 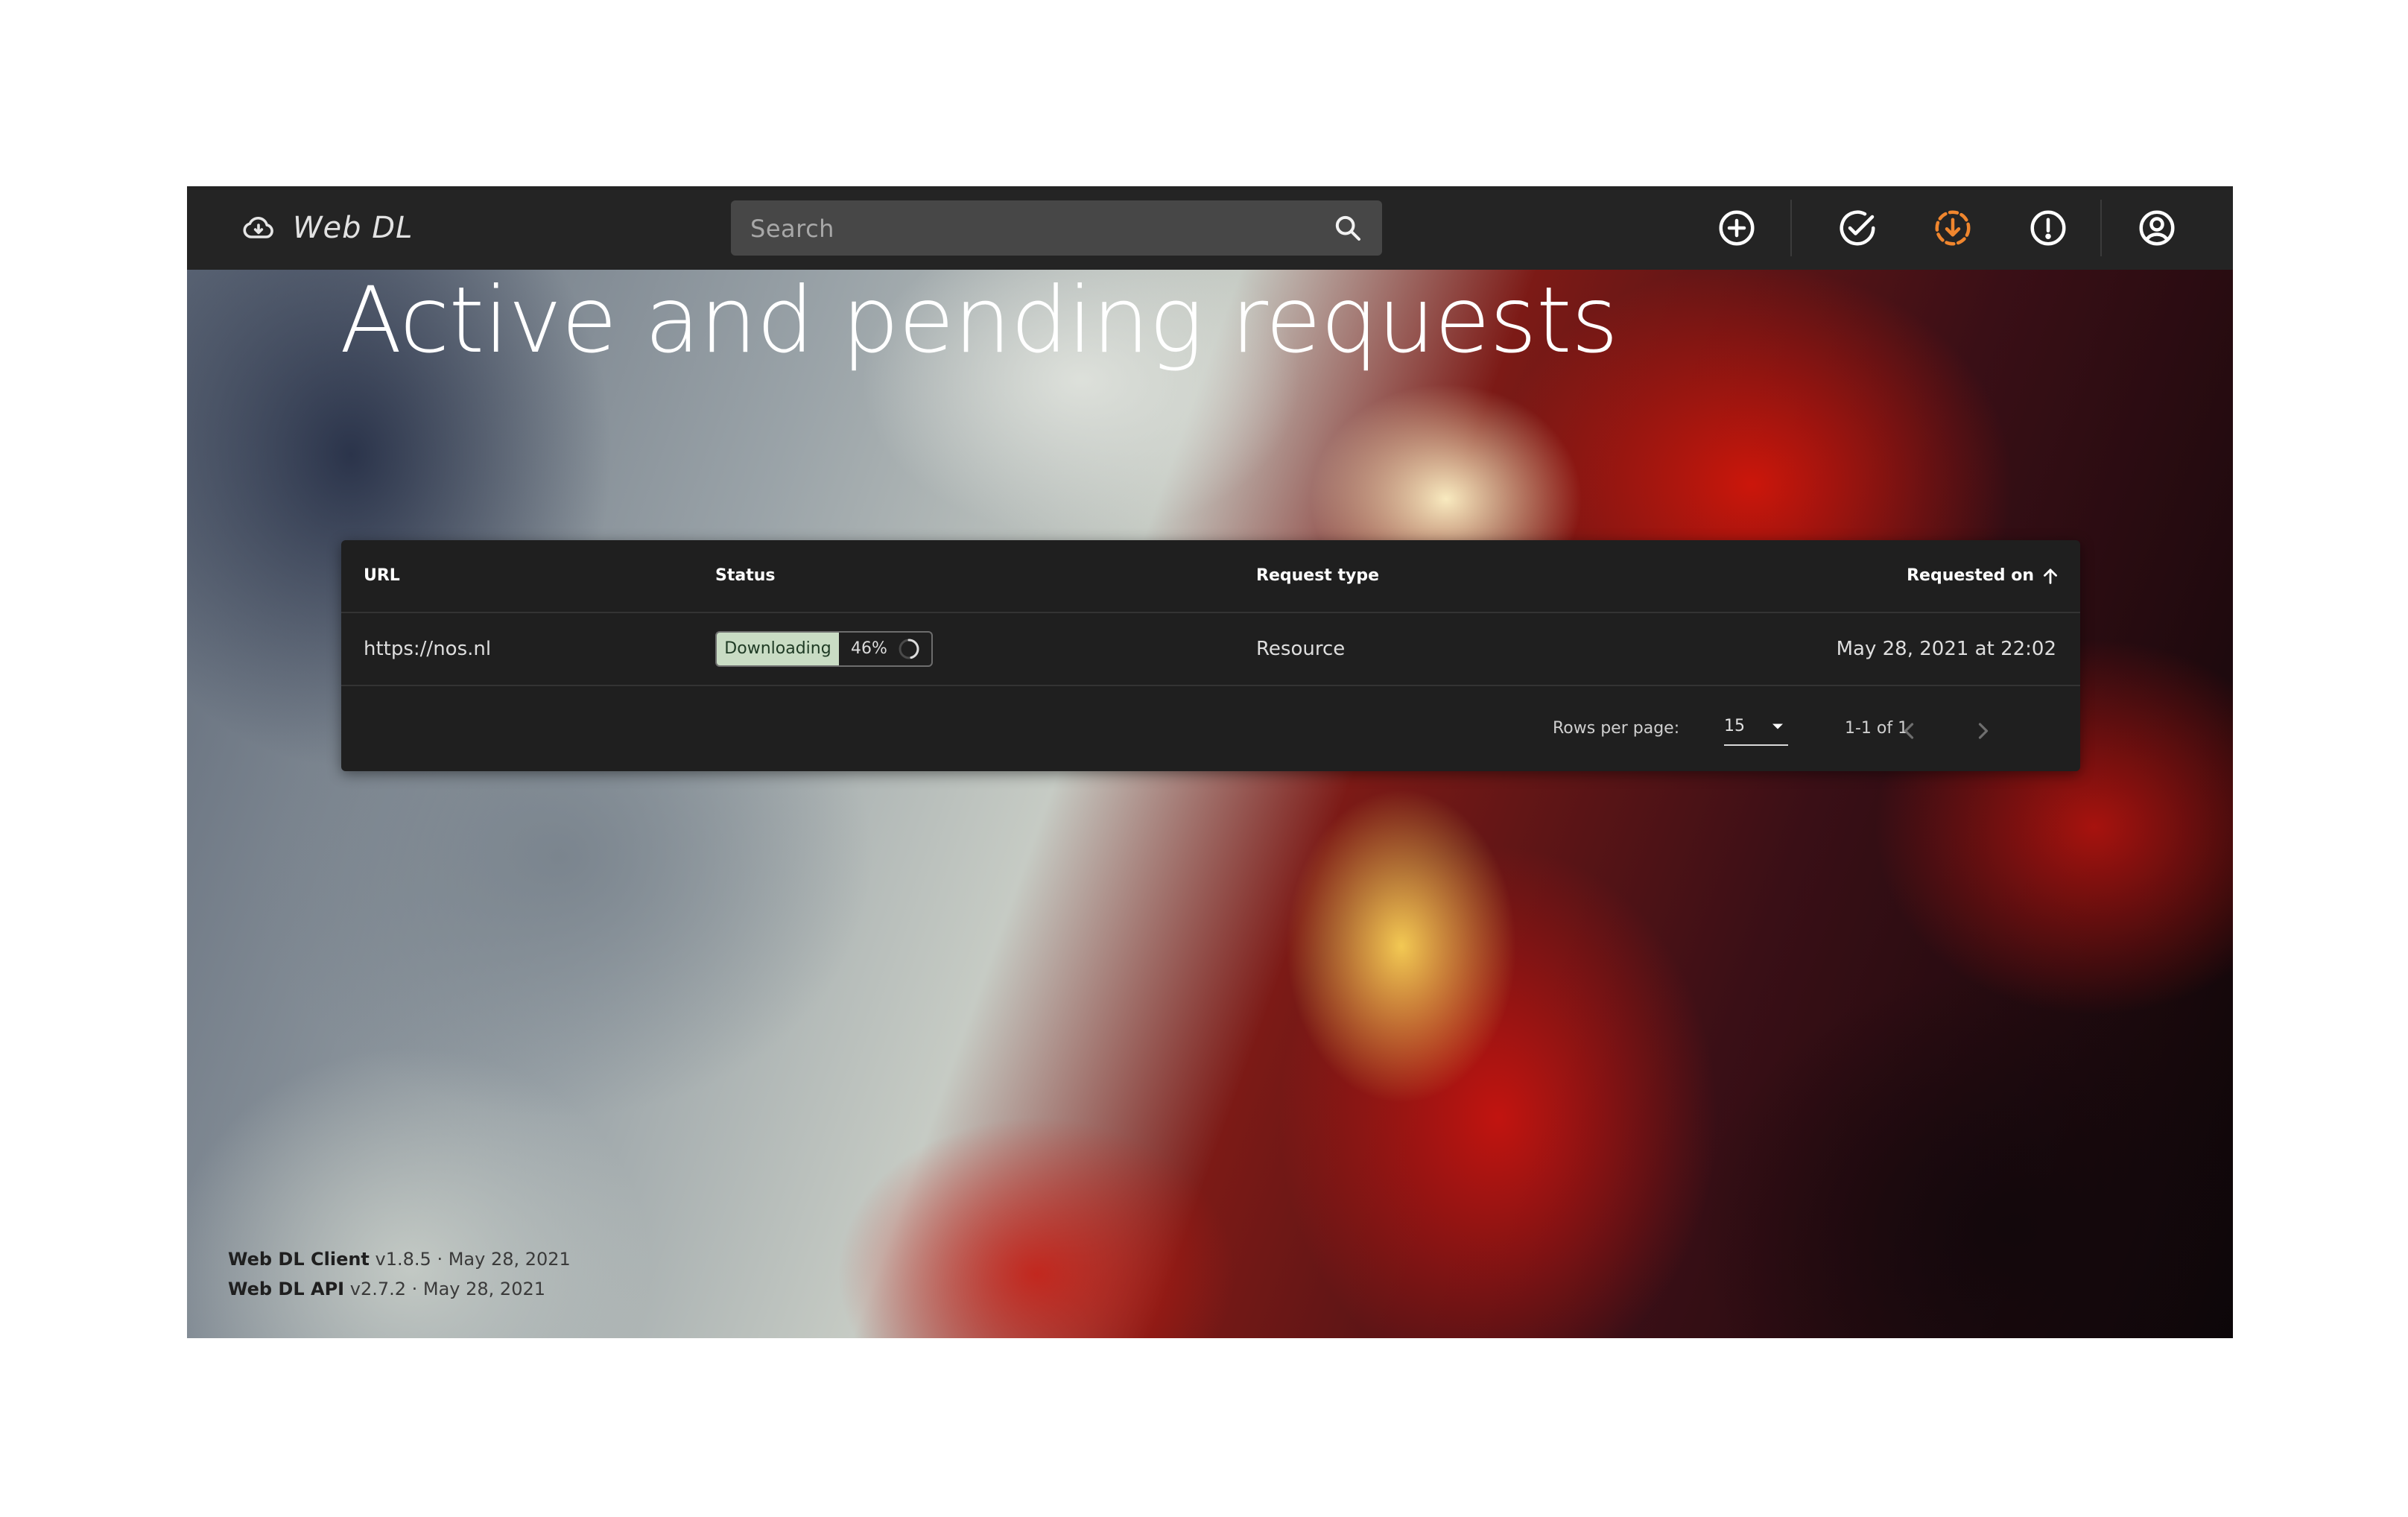 I want to click on header-divider, so click(x=1210, y=612).